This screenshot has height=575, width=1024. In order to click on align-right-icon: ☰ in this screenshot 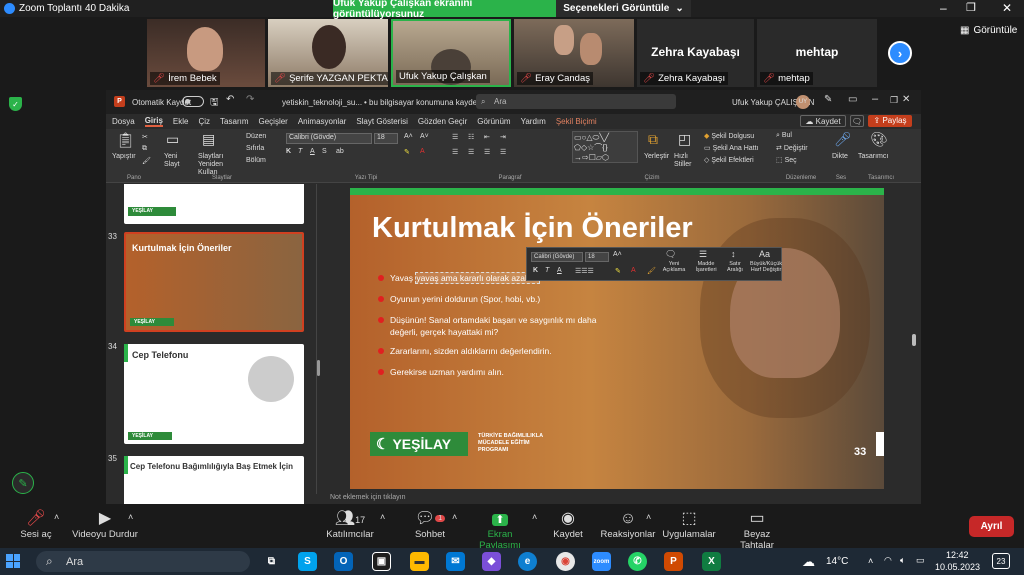, I will do `click(487, 152)`.